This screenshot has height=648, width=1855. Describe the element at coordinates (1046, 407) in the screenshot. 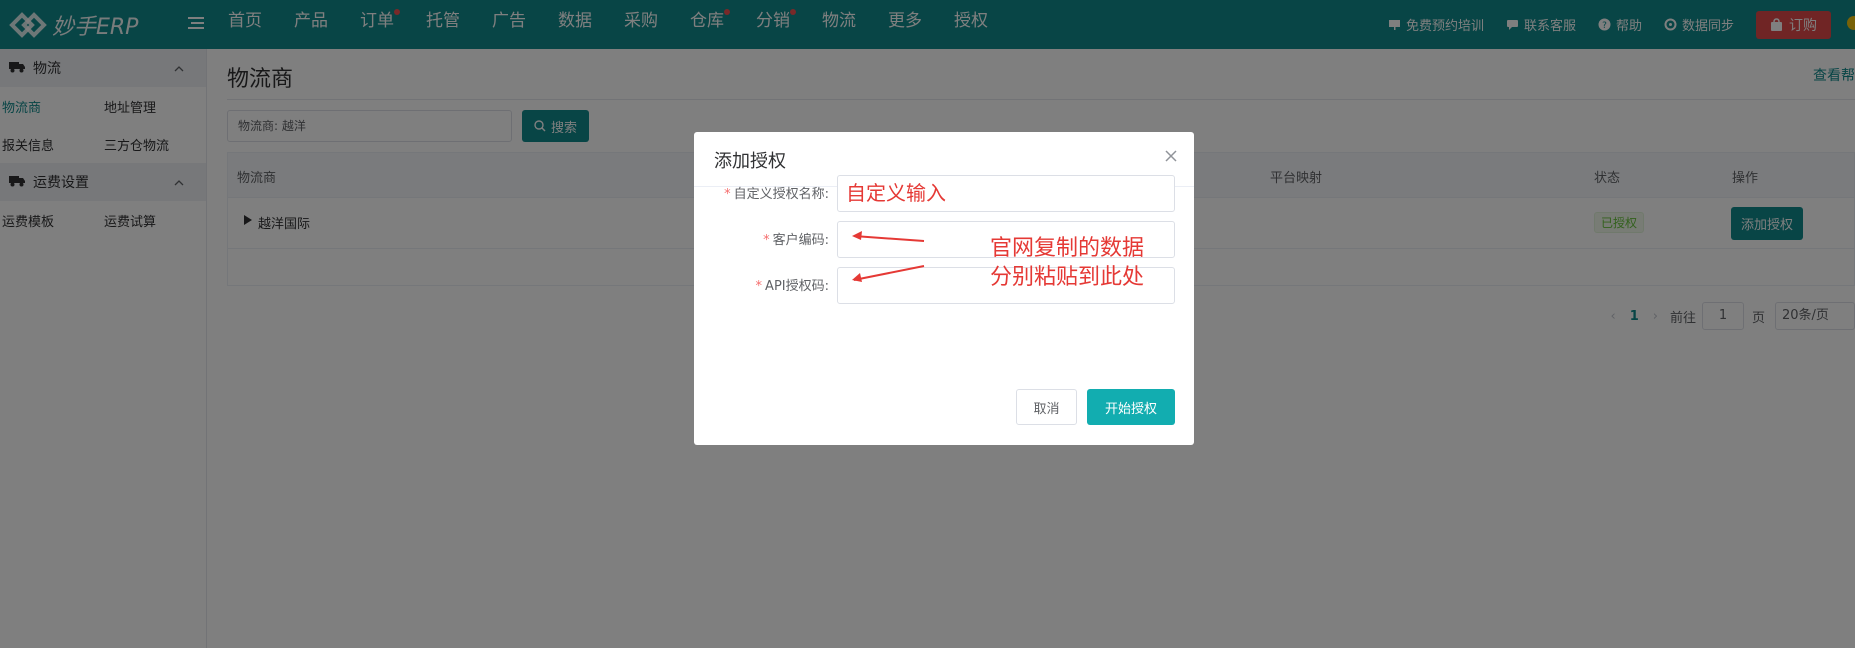

I see `cancel-button: 取消` at that location.